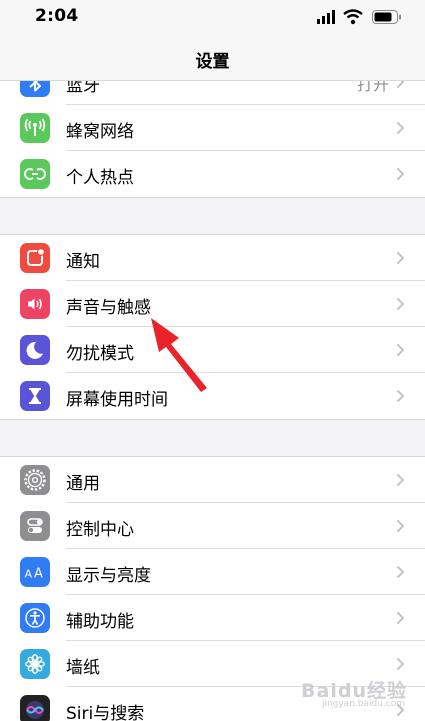  Describe the element at coordinates (35, 128) in the screenshot. I see `cellular-antenna-icon` at that location.